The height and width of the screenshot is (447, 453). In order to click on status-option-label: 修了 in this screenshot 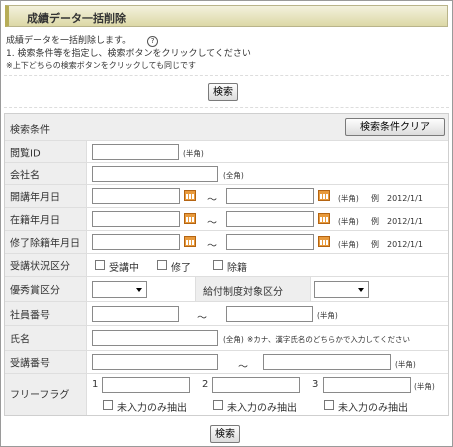, I will do `click(181, 268)`.